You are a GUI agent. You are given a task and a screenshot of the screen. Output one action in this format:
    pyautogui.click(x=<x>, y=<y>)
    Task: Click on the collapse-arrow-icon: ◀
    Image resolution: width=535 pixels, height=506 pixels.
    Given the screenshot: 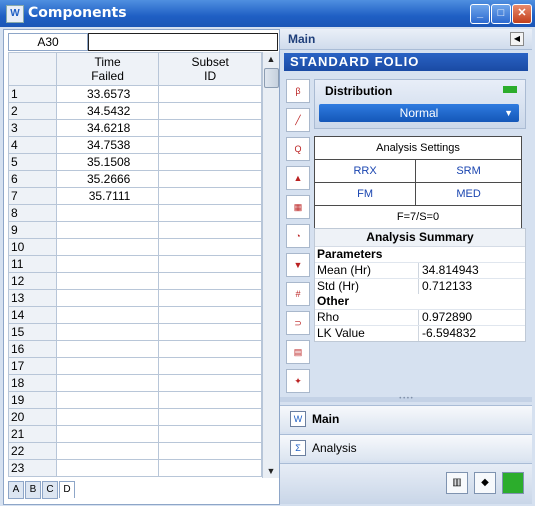 What is the action you would take?
    pyautogui.click(x=517, y=39)
    